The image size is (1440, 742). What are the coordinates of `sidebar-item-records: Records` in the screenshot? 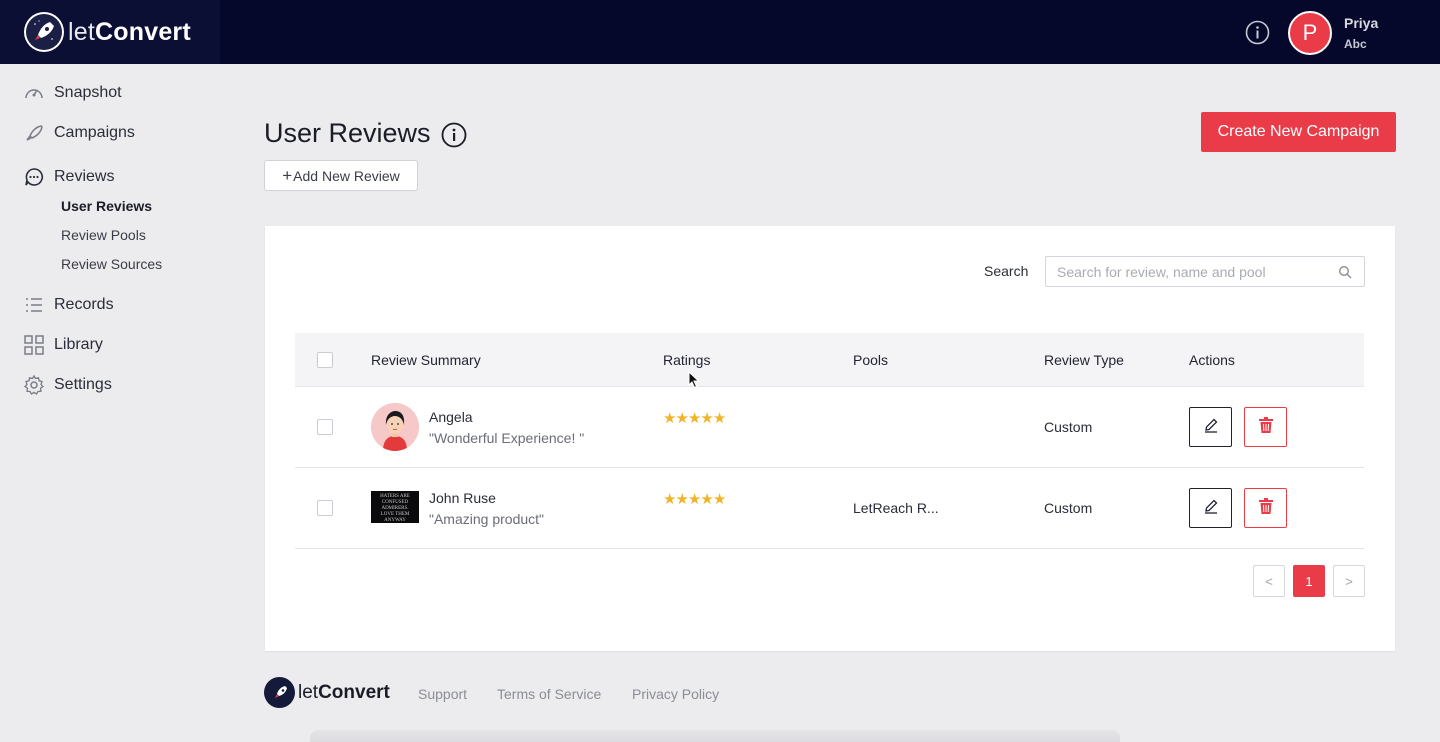 It's located at (68, 305).